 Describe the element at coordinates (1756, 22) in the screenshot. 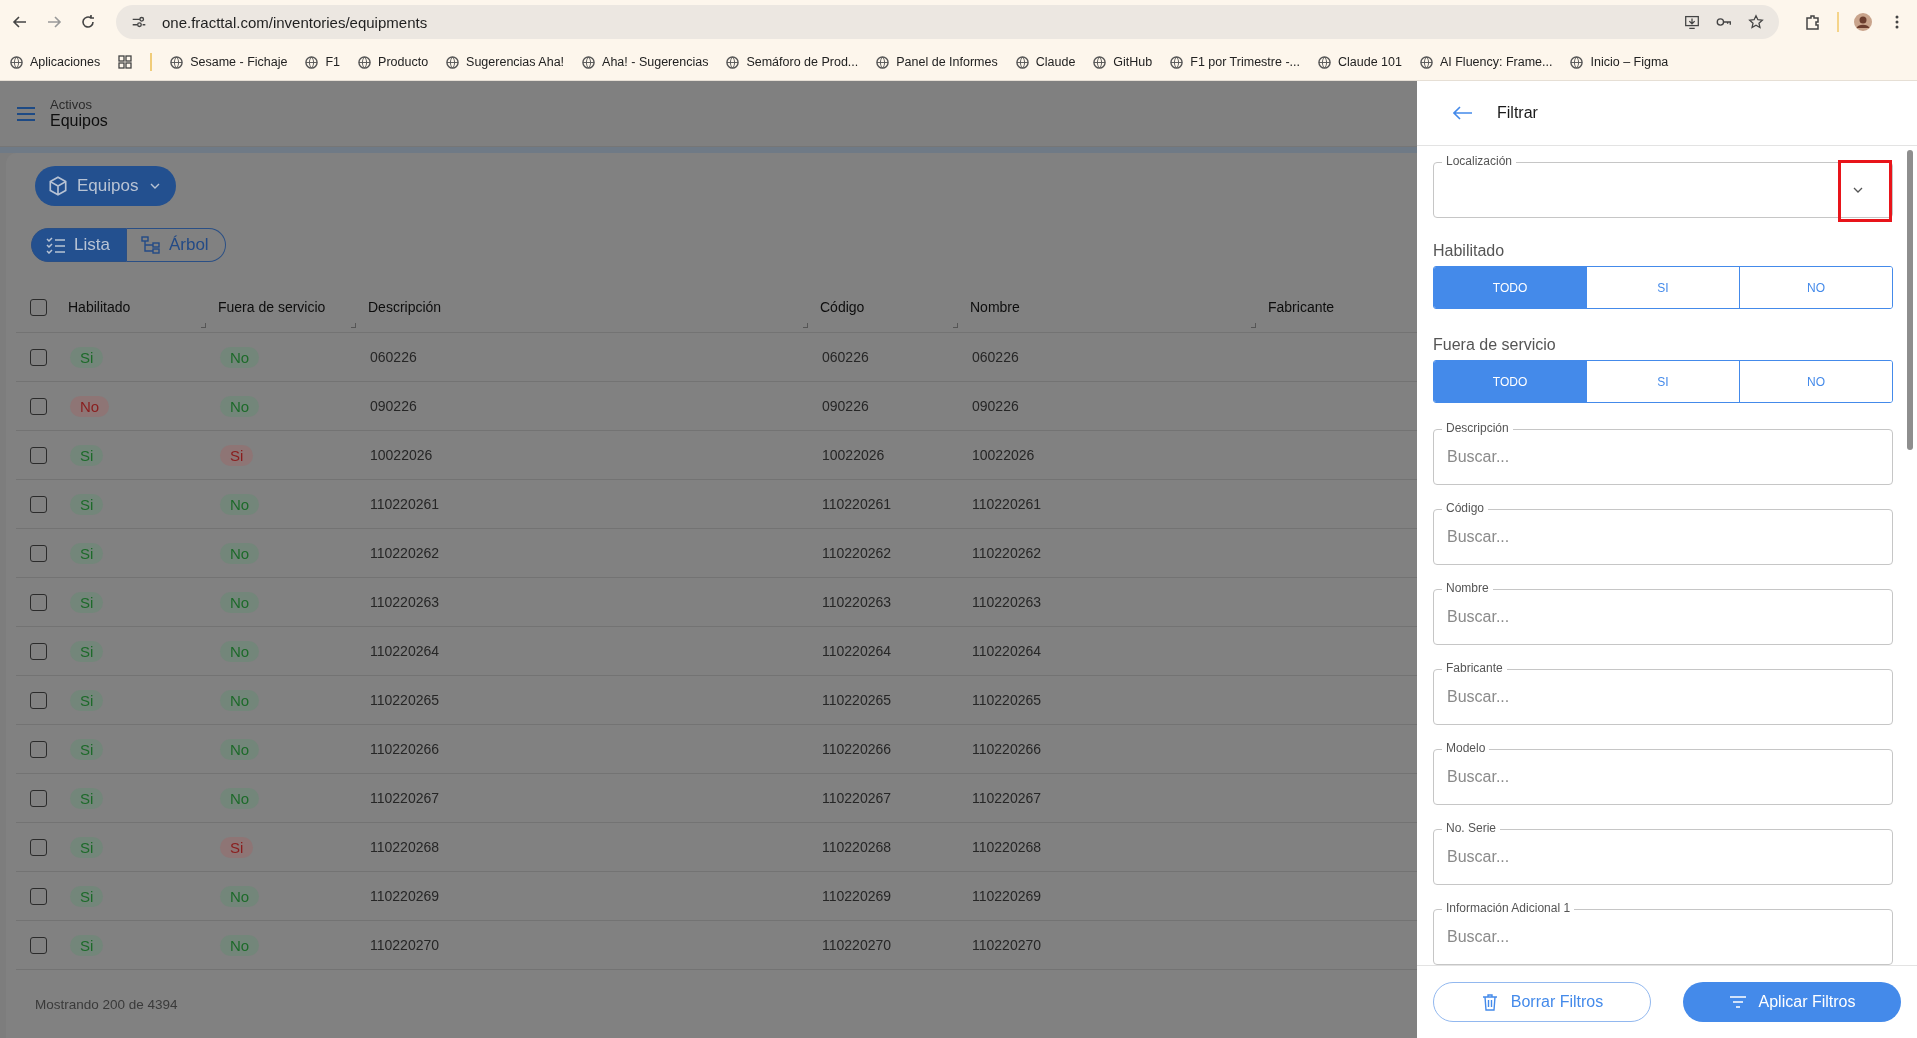

I see `star-icon` at that location.